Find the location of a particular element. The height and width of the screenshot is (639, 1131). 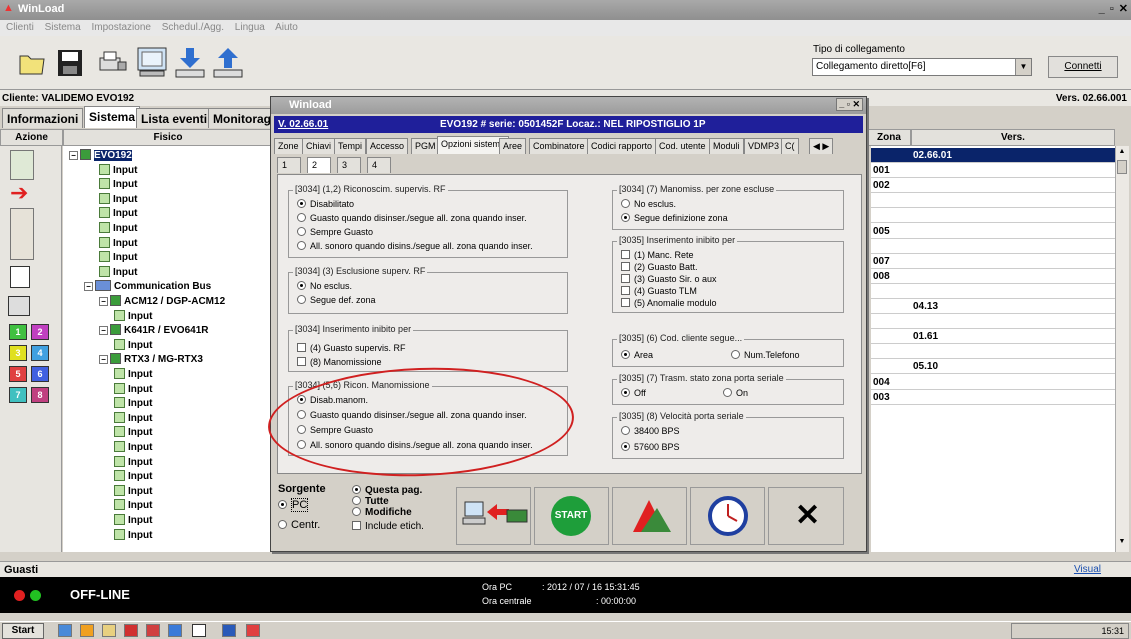

dialog-tab: Zone is located at coordinates (288, 146).